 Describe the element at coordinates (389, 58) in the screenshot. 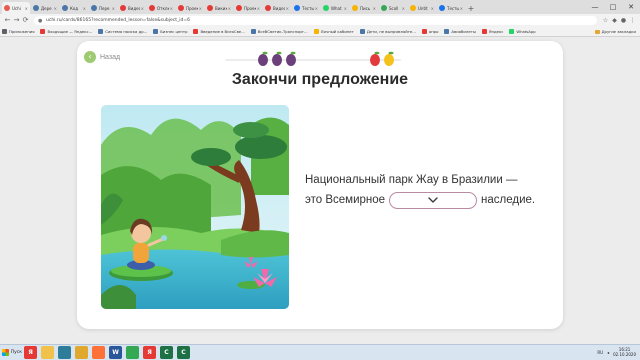

I see `lemon-icon` at that location.